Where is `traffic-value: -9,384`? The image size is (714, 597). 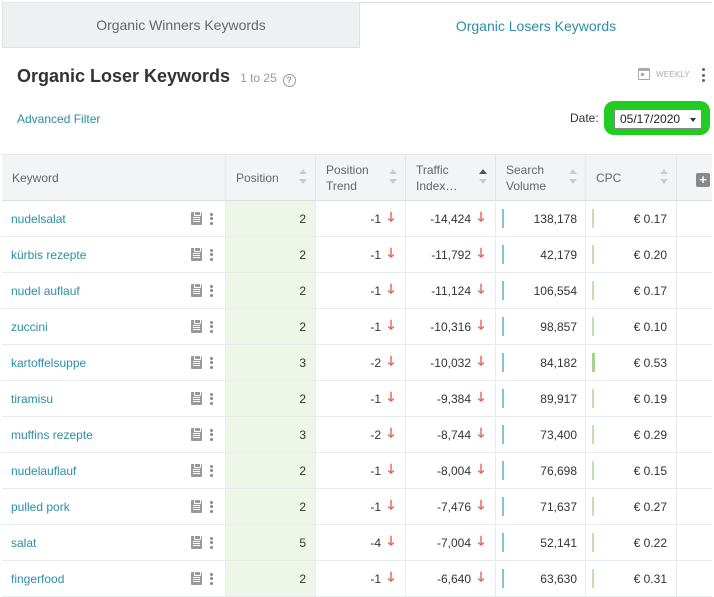 traffic-value: -9,384 is located at coordinates (453, 398).